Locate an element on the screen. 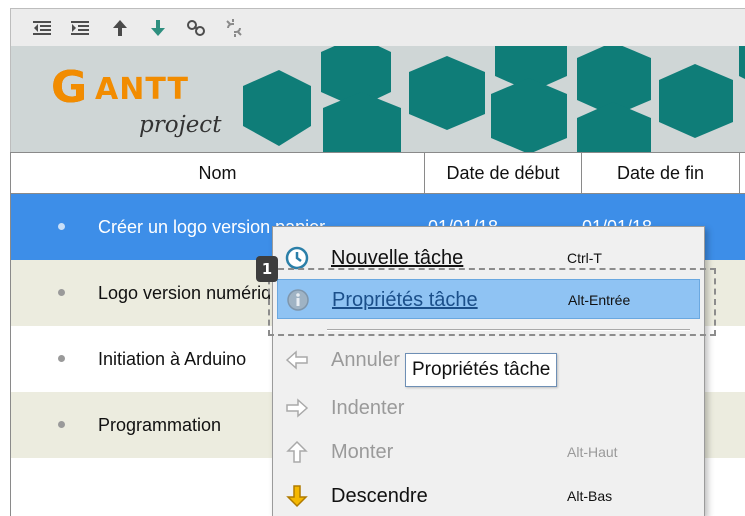 This screenshot has width=745, height=516. logo-antt: ANTT is located at coordinates (142, 89).